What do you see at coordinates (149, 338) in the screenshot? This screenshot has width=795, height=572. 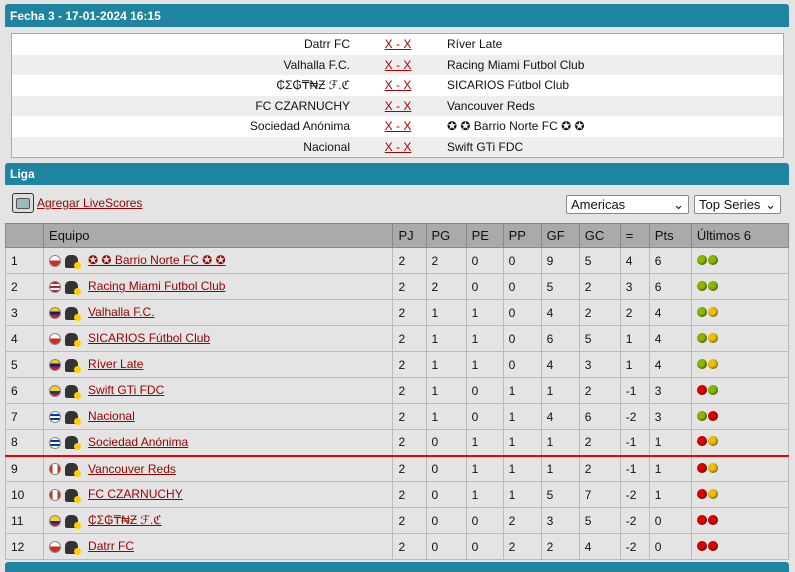 I see `team-link: SICARIOS Fútbol Club` at bounding box center [149, 338].